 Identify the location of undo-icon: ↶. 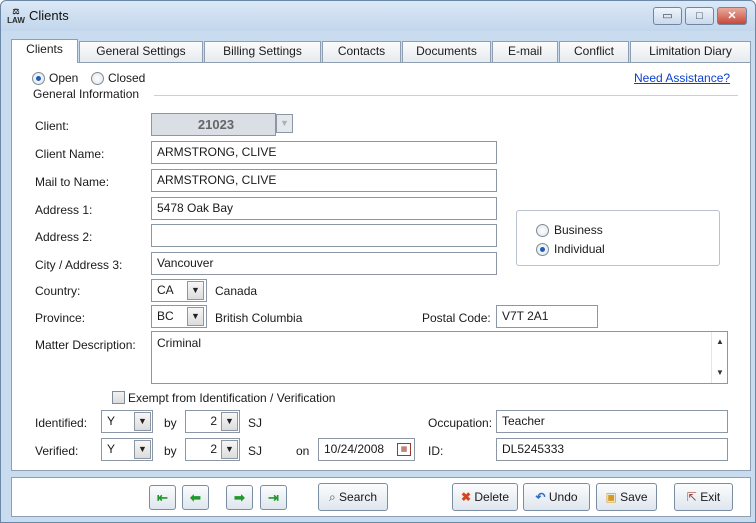
(540, 497).